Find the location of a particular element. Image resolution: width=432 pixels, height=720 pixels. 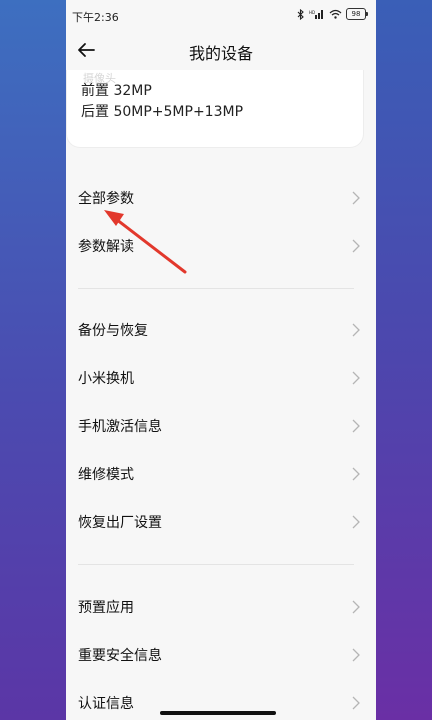

list-item-preinstalled-apps: 预置应用 is located at coordinates (221, 607).